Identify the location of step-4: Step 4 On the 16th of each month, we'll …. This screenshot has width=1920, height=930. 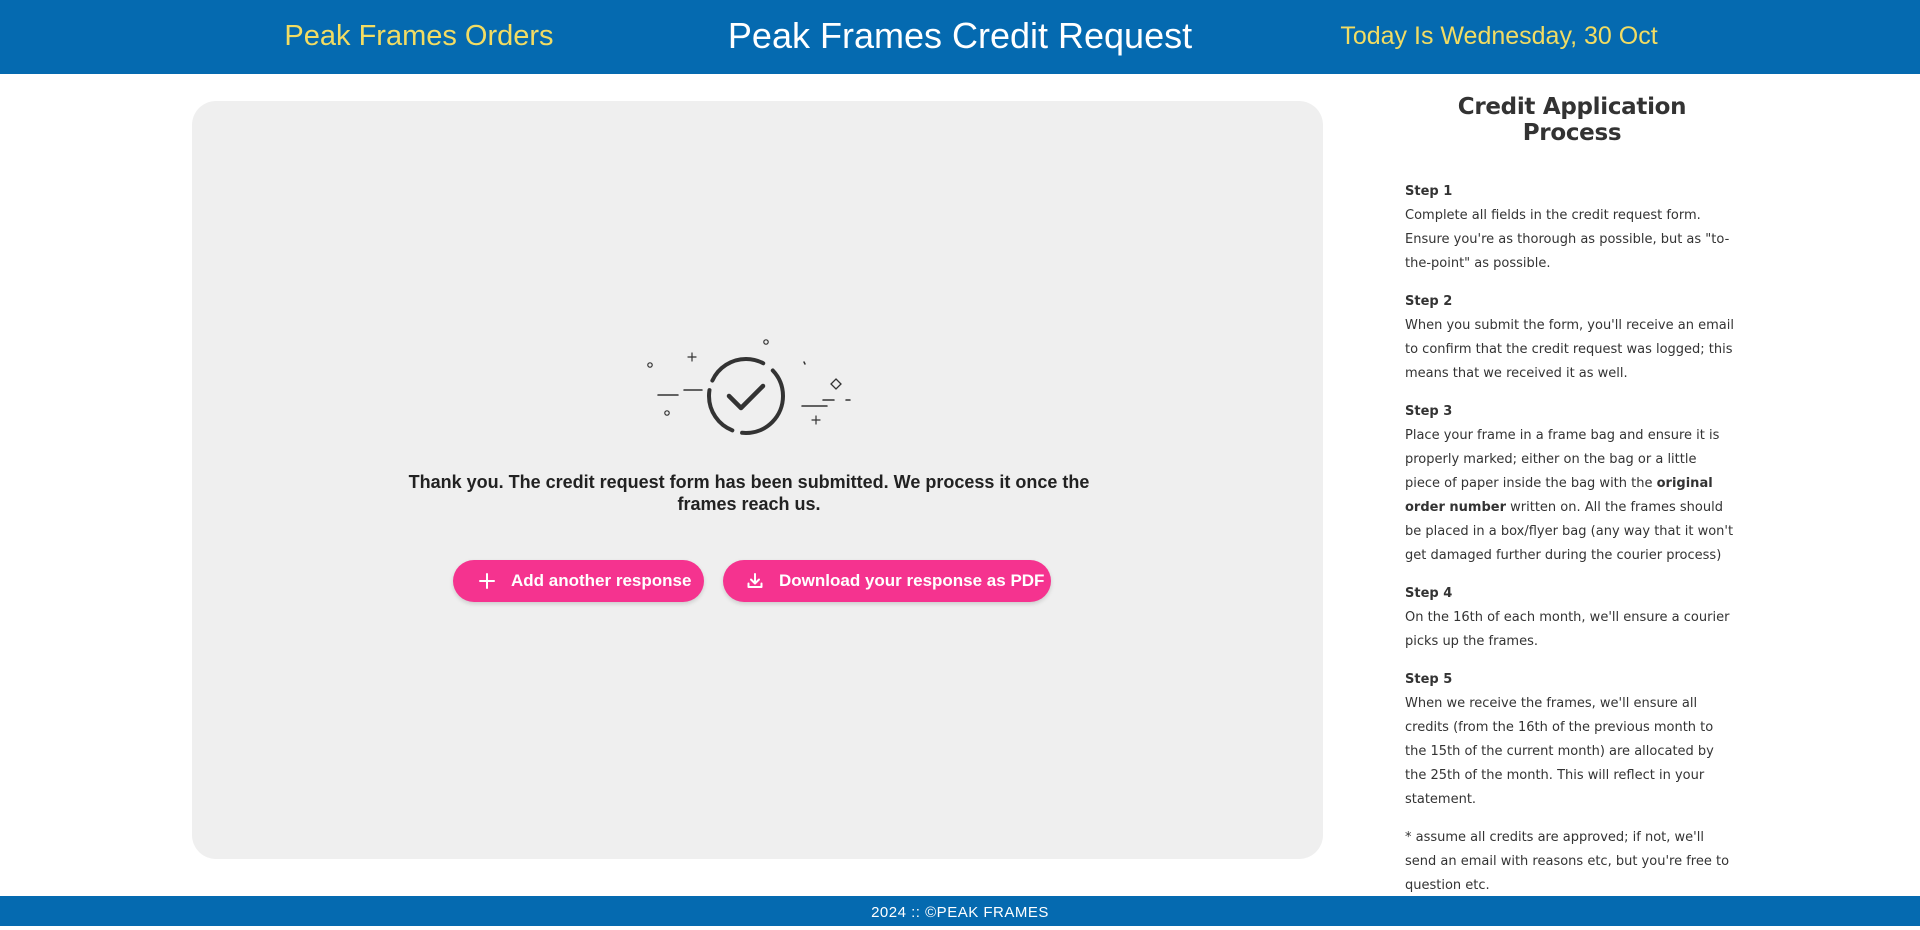
(1570, 618).